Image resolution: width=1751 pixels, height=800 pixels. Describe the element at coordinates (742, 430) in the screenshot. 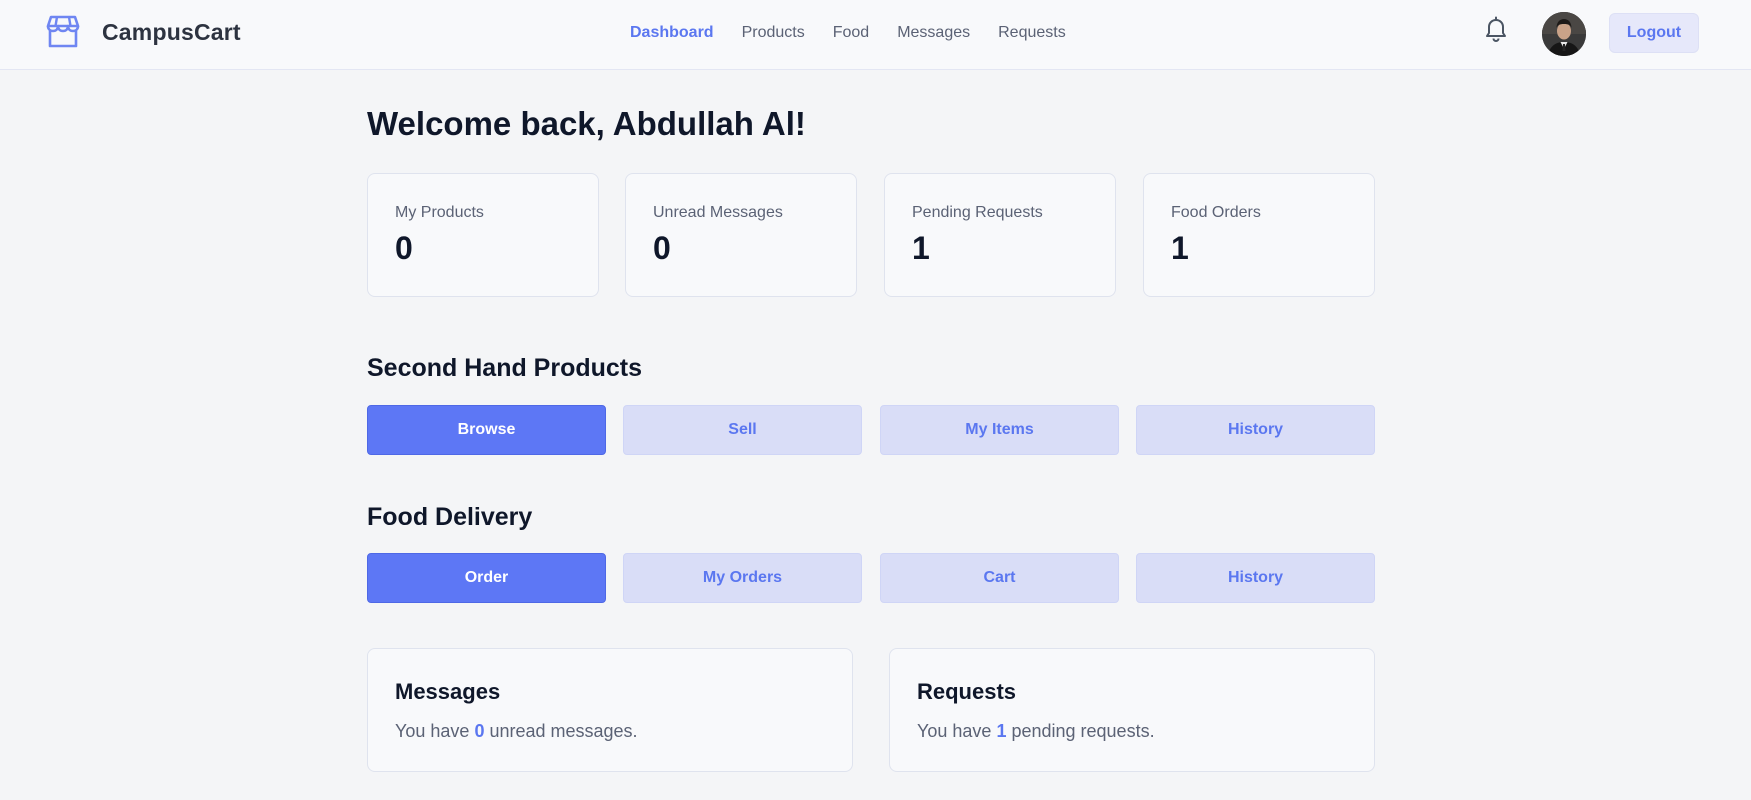

I see `sell-button: Sell` at that location.